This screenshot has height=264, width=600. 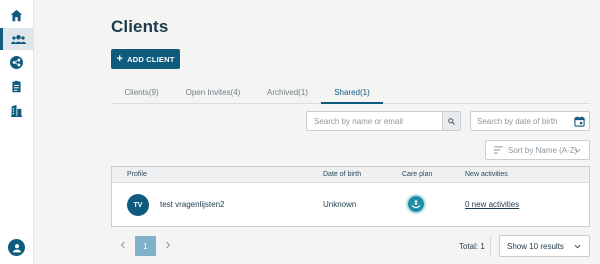 I want to click on sidebar-item-home, so click(x=16, y=15).